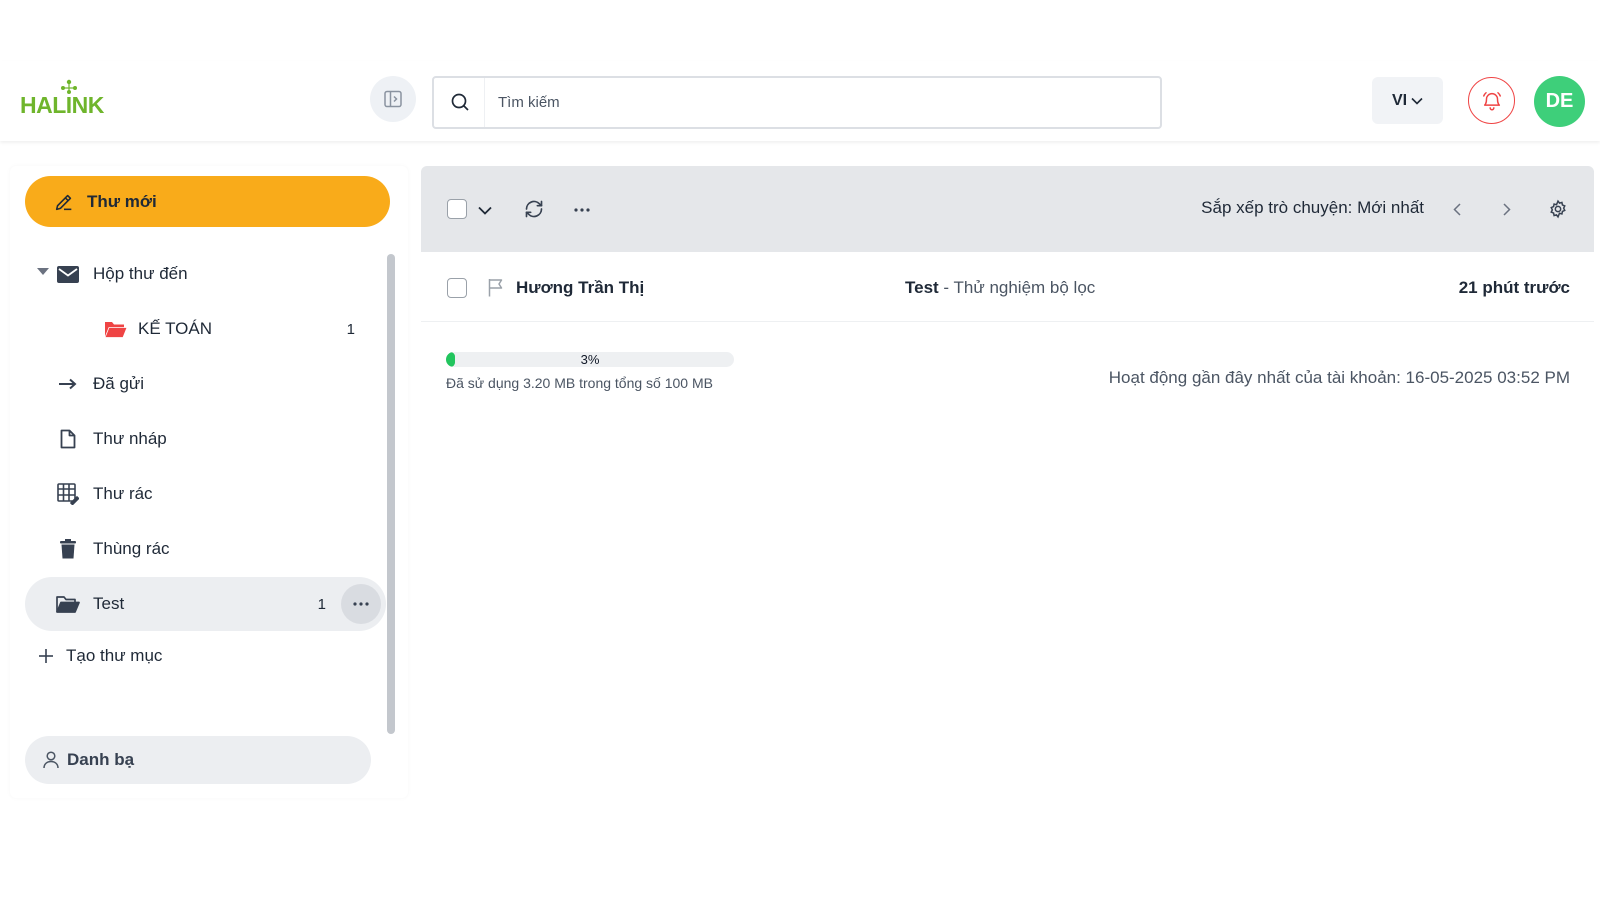 The image size is (1600, 900). What do you see at coordinates (1399, 100) in the screenshot?
I see `language-label: VI` at bounding box center [1399, 100].